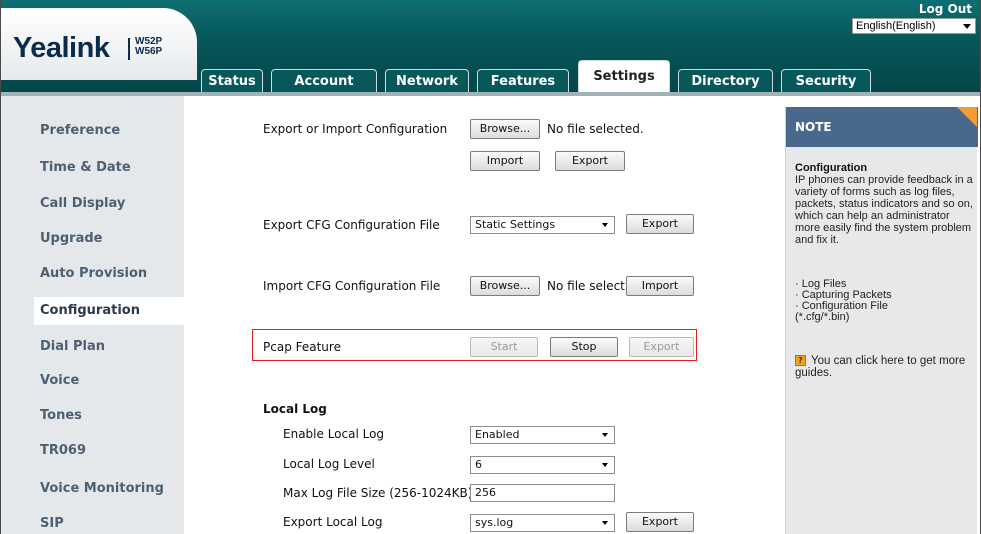  What do you see at coordinates (232, 81) in the screenshot?
I see `tab-status: Status` at bounding box center [232, 81].